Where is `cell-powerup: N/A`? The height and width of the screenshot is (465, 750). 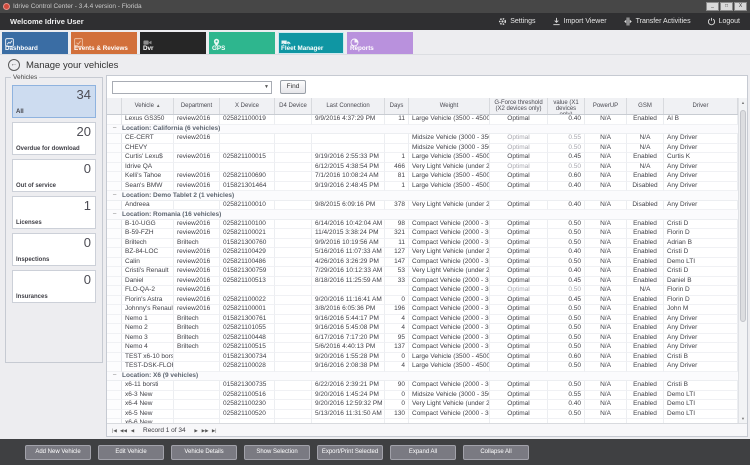
cell-powerup: N/A is located at coordinates (606, 367).